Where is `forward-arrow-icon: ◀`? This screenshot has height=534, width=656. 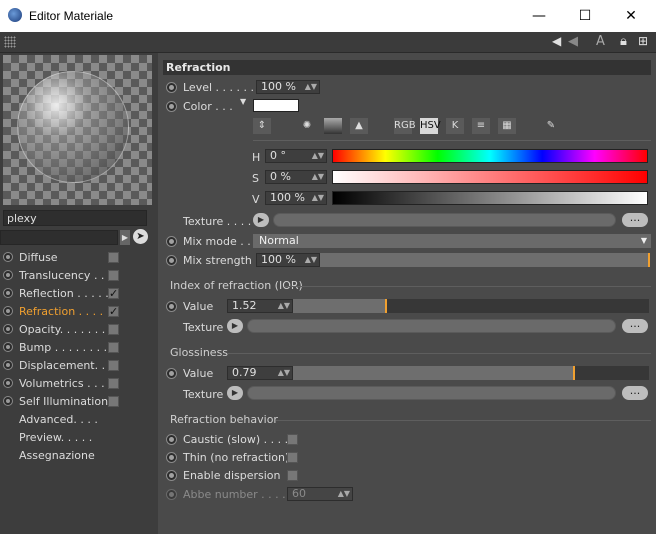 forward-arrow-icon: ◀ is located at coordinates (573, 41).